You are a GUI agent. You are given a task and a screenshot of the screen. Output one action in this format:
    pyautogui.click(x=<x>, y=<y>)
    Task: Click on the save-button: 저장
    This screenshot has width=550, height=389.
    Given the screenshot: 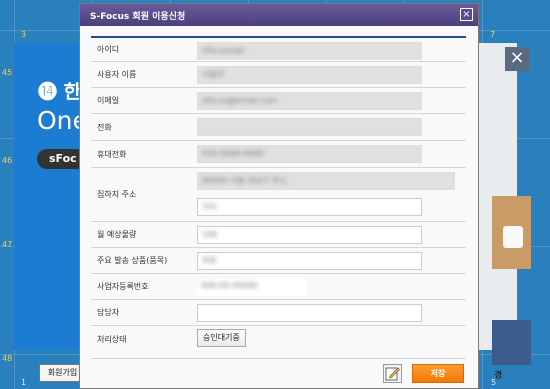 What is the action you would take?
    pyautogui.click(x=438, y=373)
    